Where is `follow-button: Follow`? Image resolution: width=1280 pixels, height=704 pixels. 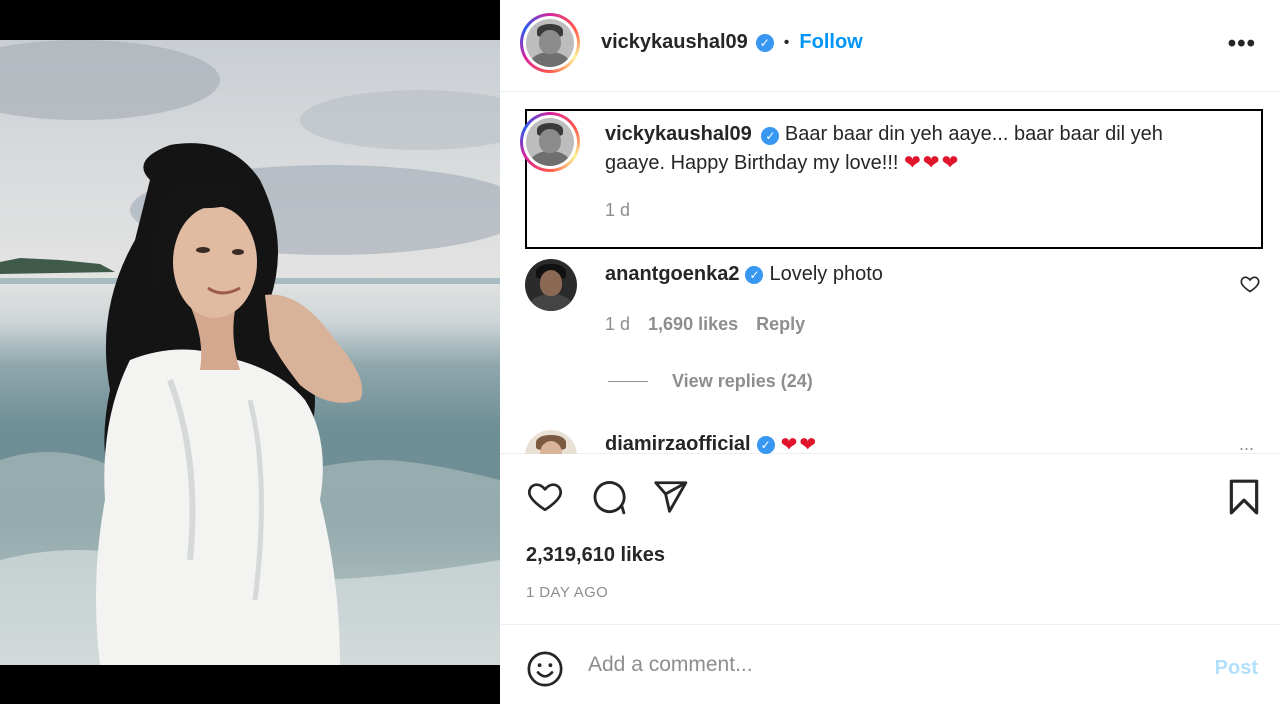 follow-button: Follow is located at coordinates (830, 42).